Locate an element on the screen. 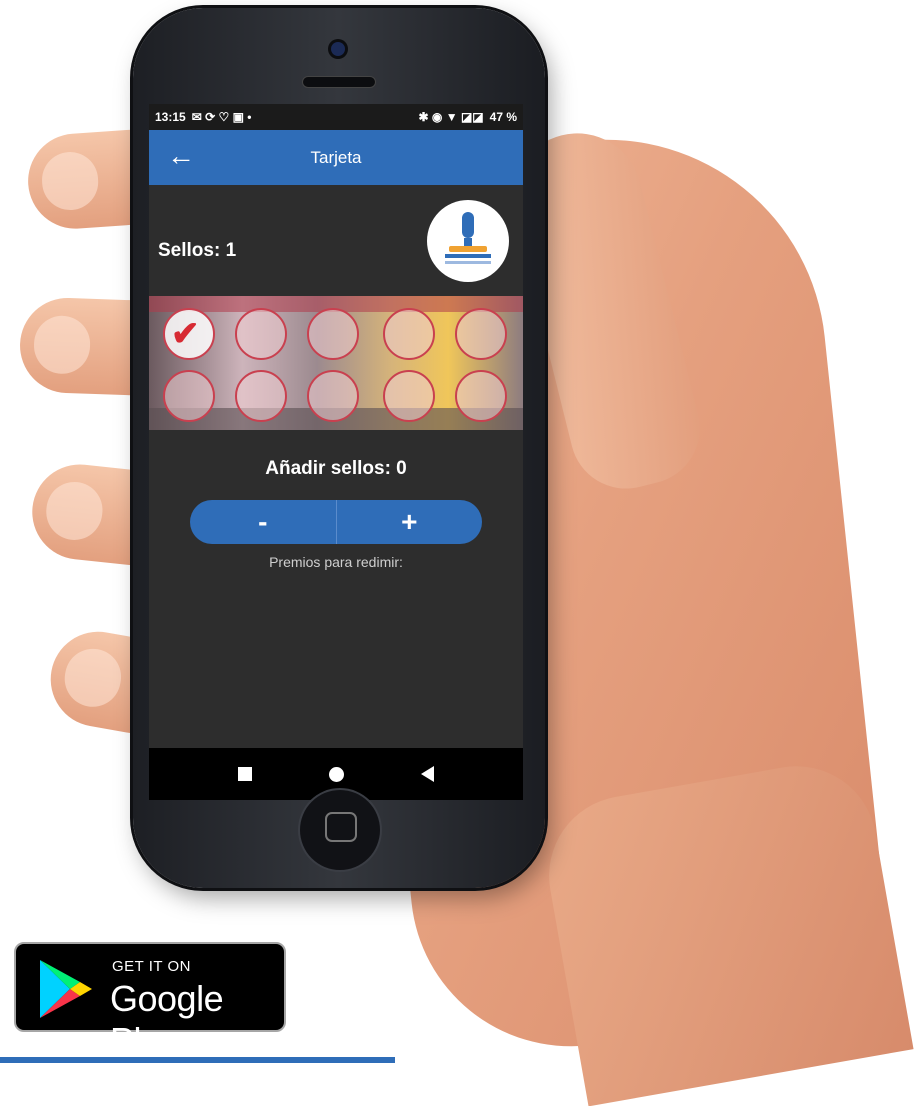 The width and height of the screenshot is (918, 1106). stamps-count-label: Sellos: 1 is located at coordinates (197, 250).